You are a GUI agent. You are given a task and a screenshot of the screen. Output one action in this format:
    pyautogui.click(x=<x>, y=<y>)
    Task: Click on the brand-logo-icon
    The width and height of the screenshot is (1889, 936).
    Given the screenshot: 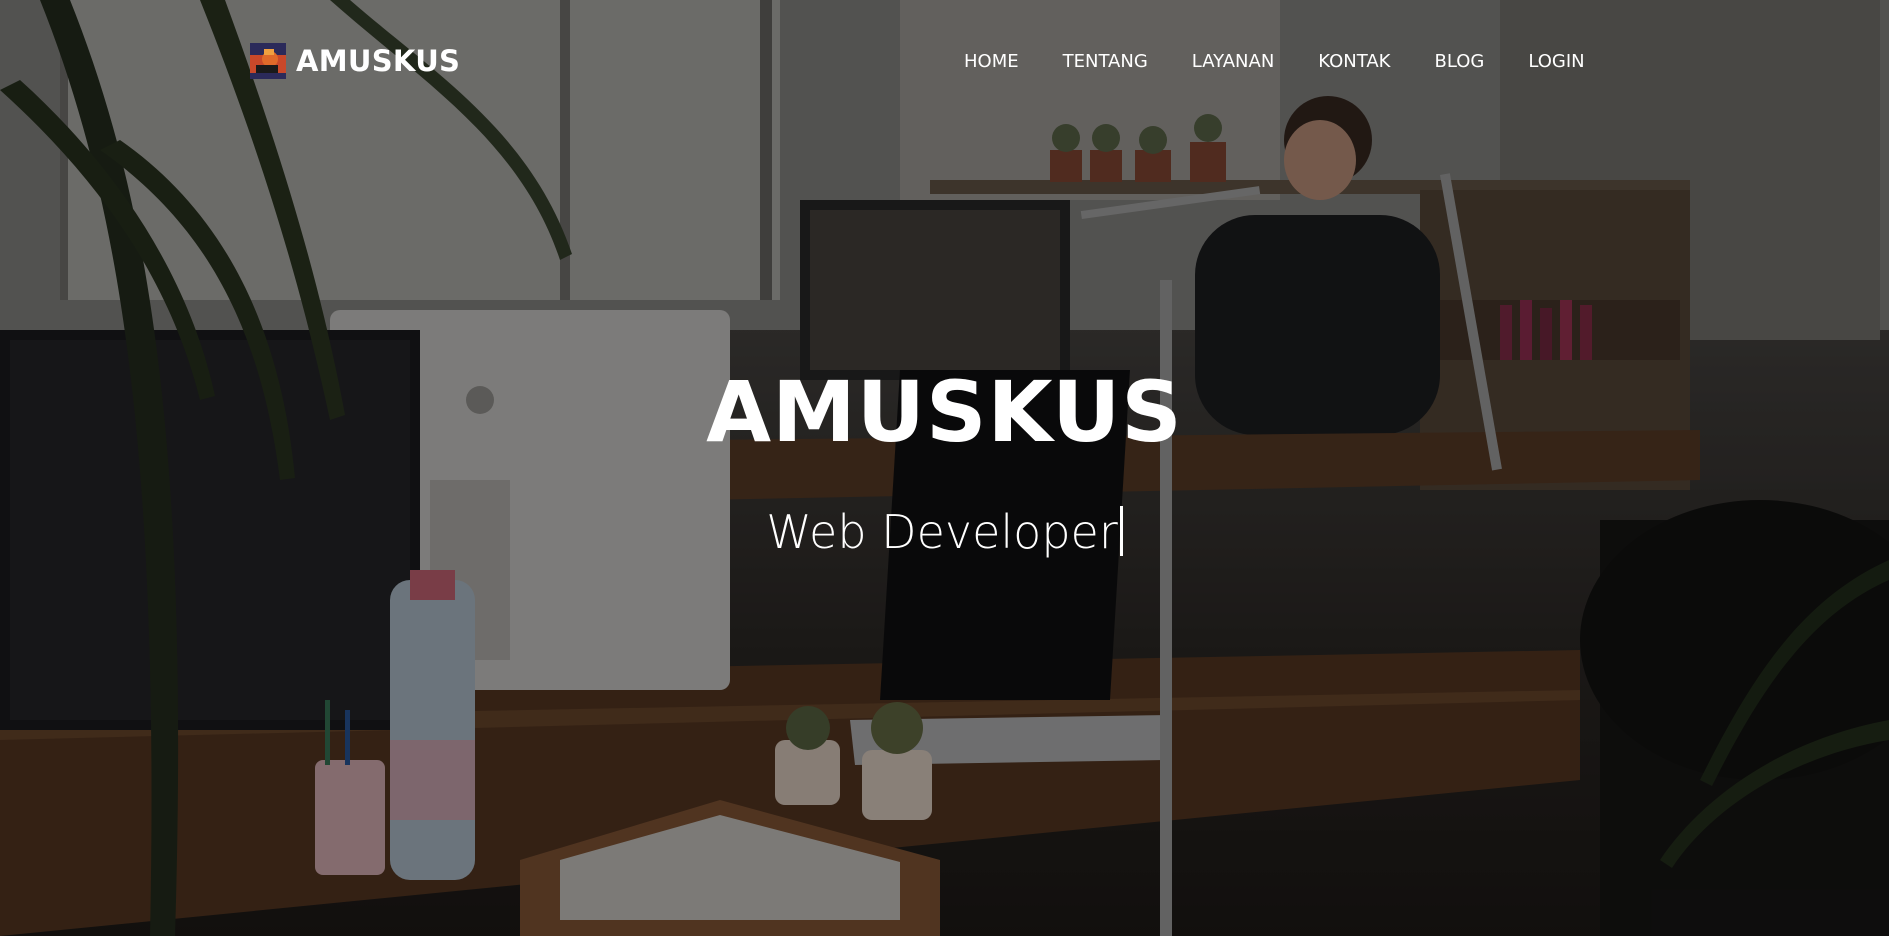 What is the action you would take?
    pyautogui.click(x=268, y=61)
    